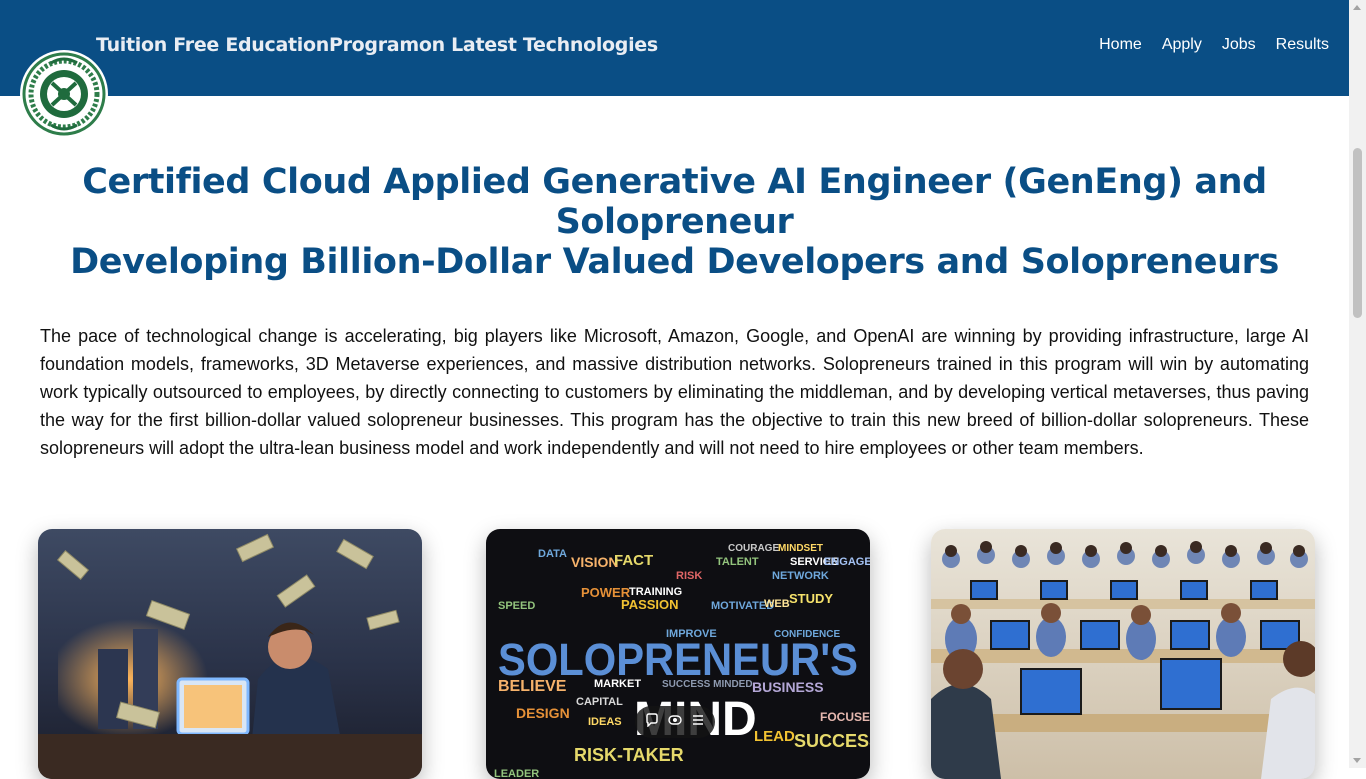 The height and width of the screenshot is (779, 1366). I want to click on word-cloud-text: STUDY, so click(811, 598).